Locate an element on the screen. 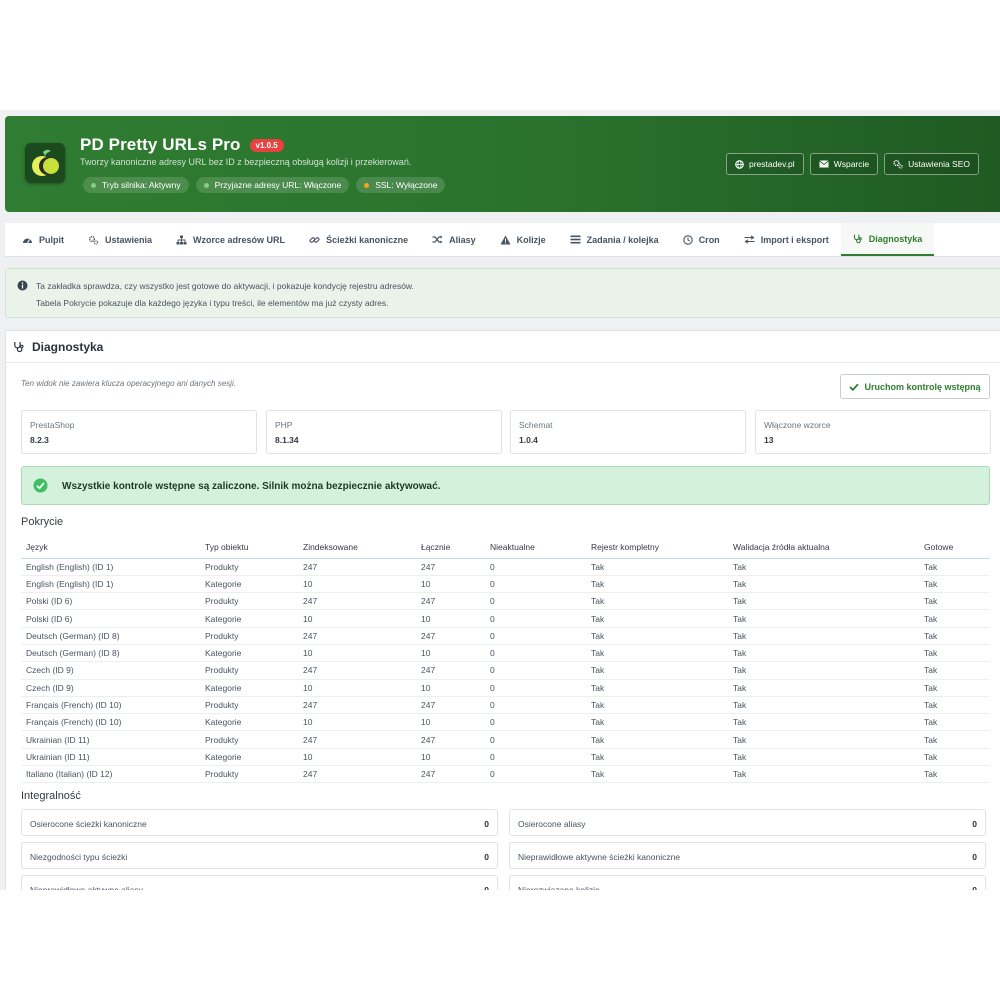  table-cell: Czech (ID 9) is located at coordinates (110, 670).